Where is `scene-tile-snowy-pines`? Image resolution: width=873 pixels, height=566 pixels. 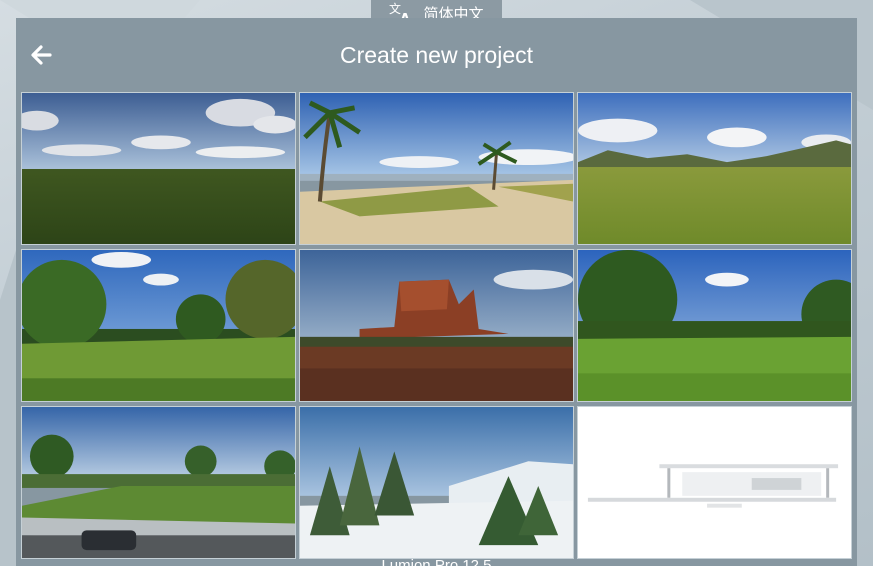 scene-tile-snowy-pines is located at coordinates (436, 482).